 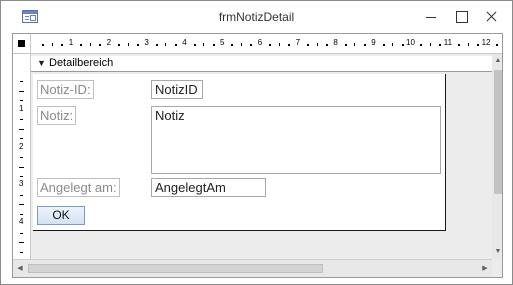 I want to click on ruler-number: 5, so click(x=222, y=42).